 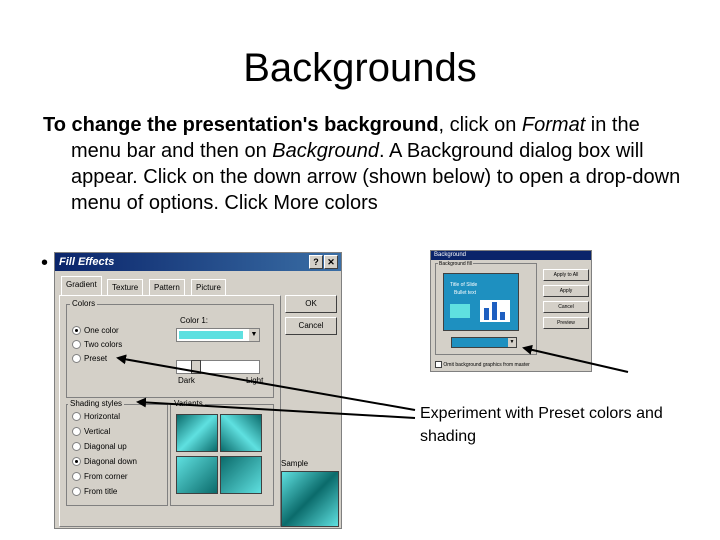 What do you see at coordinates (276, 408) in the screenshot?
I see `arrow-to-shading` at bounding box center [276, 408].